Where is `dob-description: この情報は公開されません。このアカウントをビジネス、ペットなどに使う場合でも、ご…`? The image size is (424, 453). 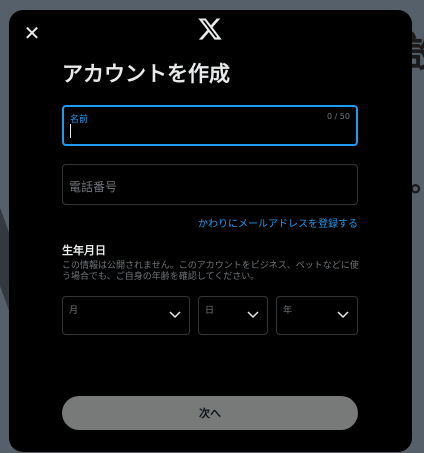 dob-description: この情報は公開されません。このアカウントをビジネス、ペットなどに使う場合でも、ご… is located at coordinates (210, 271).